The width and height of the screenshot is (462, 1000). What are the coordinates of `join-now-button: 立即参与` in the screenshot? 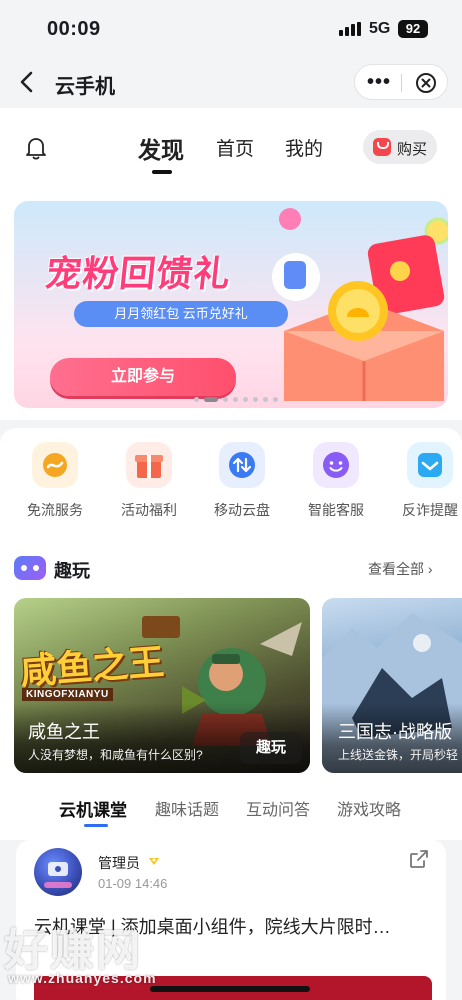 It's located at (143, 377).